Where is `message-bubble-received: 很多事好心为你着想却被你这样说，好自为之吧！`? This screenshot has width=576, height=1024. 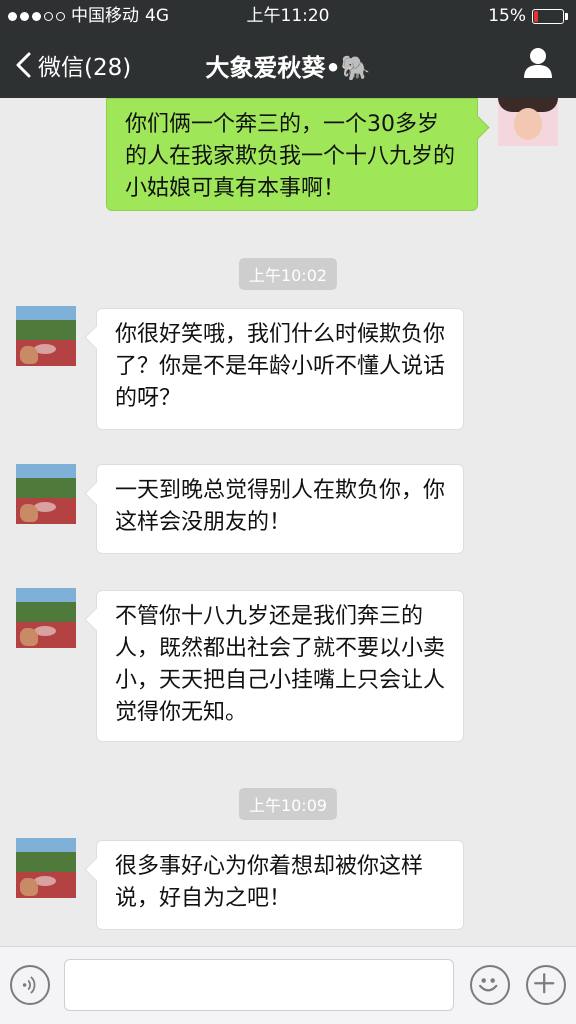 message-bubble-received: 很多事好心为你着想却被你这样说，好自为之吧！ is located at coordinates (280, 885).